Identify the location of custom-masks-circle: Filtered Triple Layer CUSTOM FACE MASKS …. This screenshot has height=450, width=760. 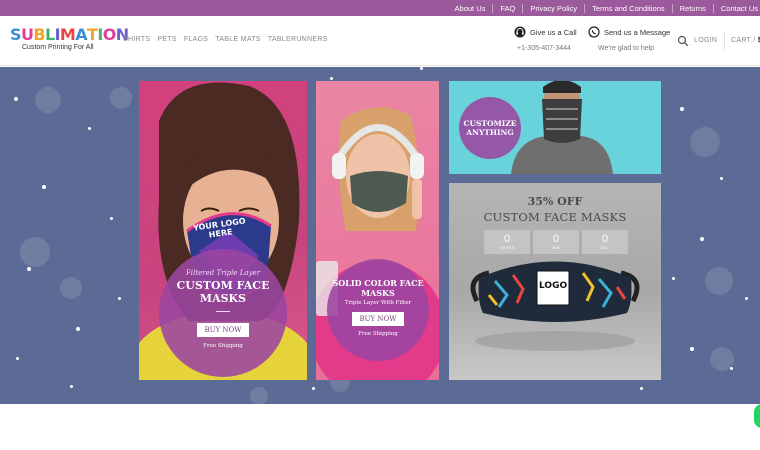
(223, 313).